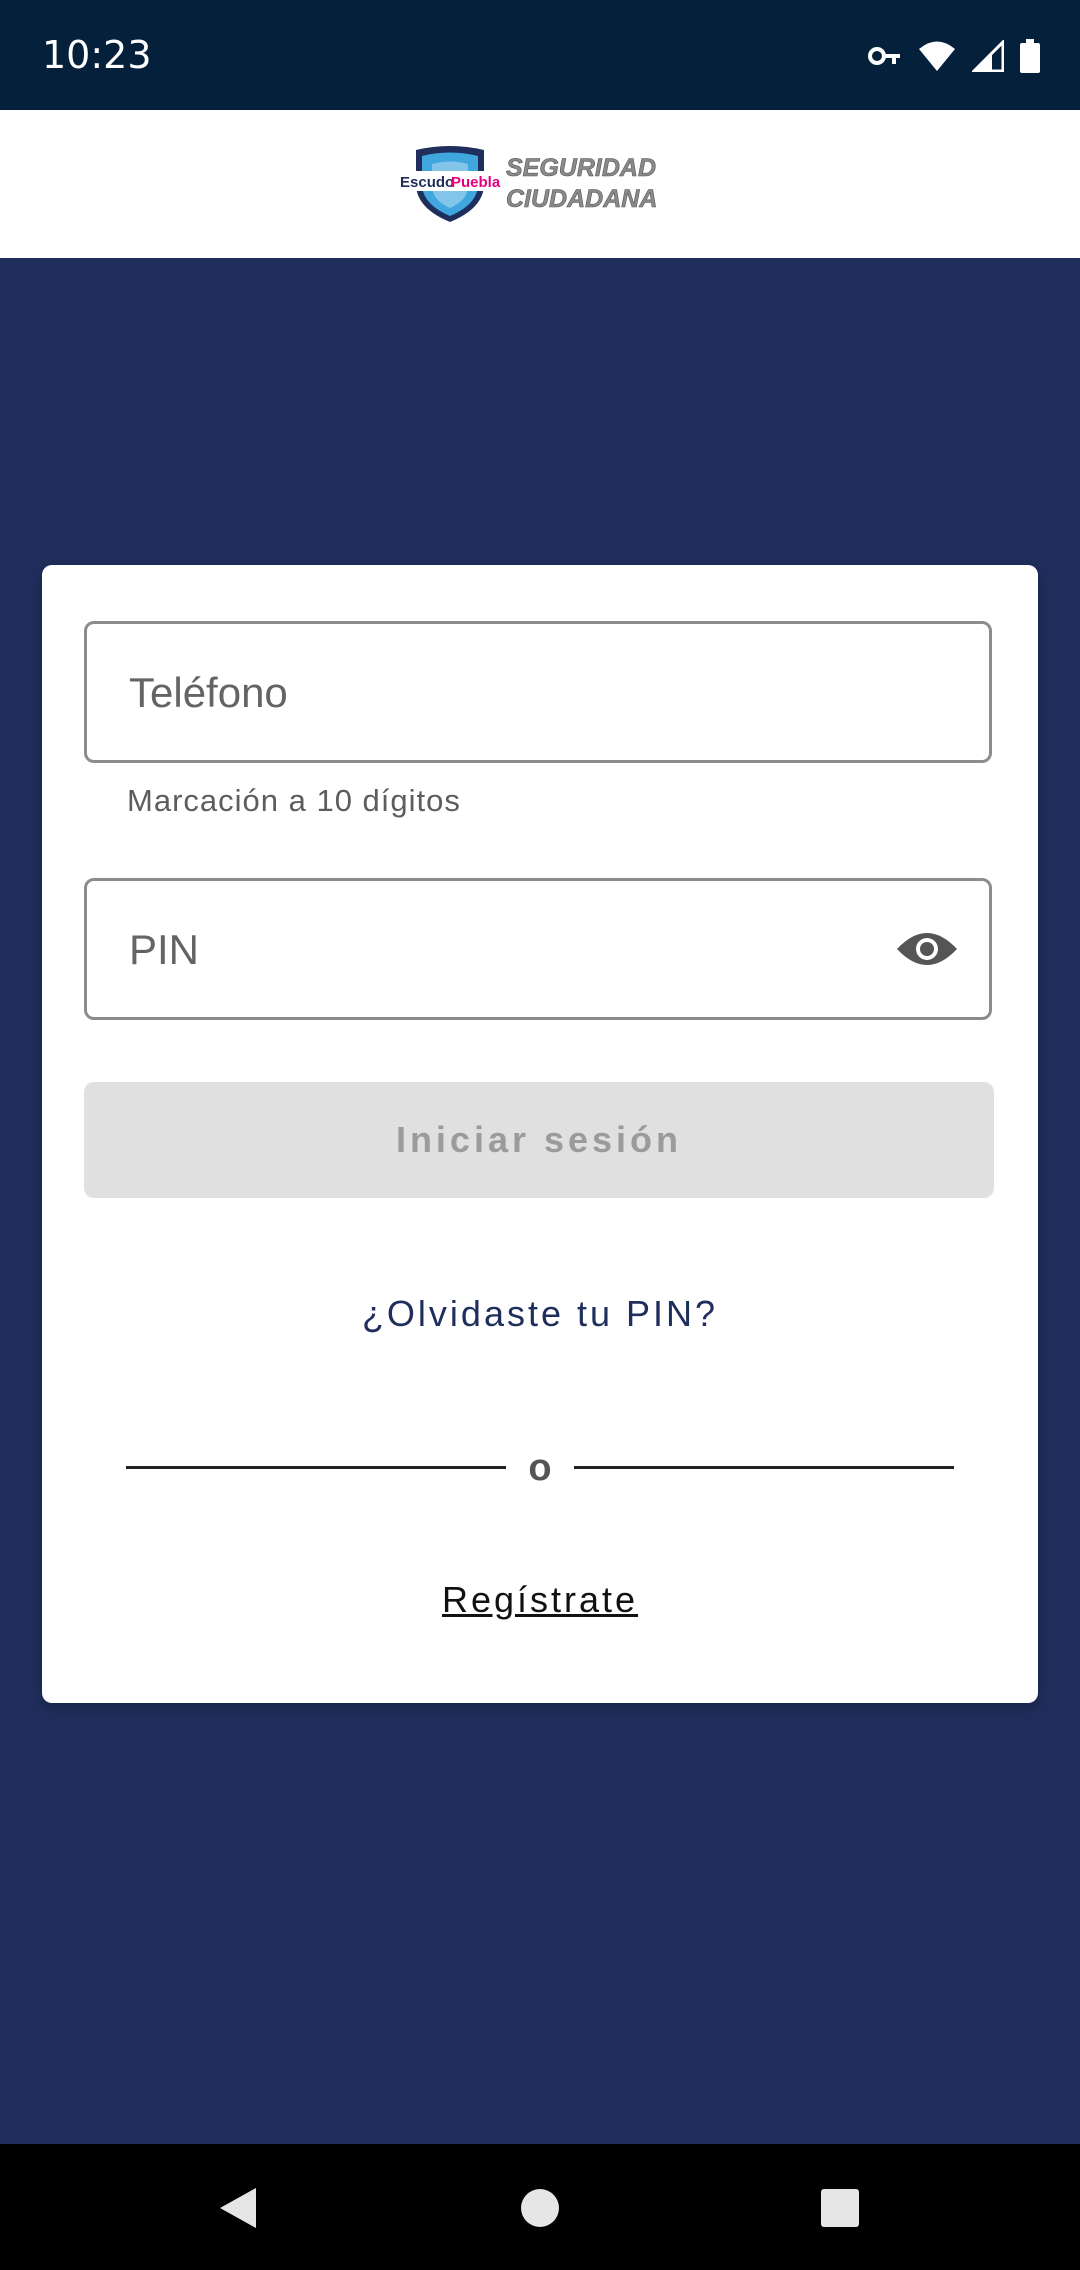  What do you see at coordinates (764, 1467) in the screenshot?
I see `divider-right` at bounding box center [764, 1467].